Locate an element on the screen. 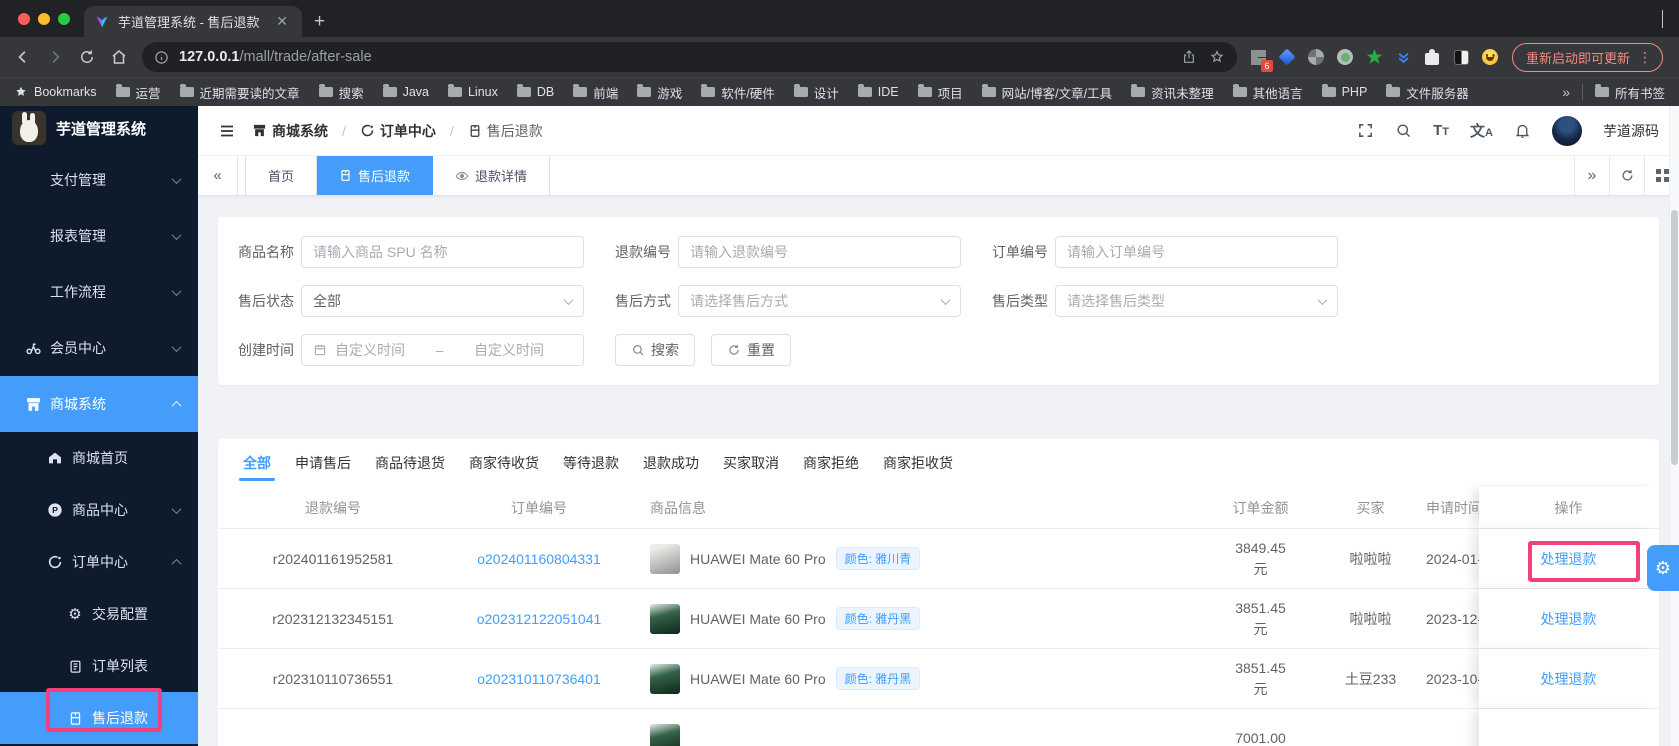 This screenshot has height=746, width=1679. browser-tab: 芋道管理系统 - 售后退款 ✕ is located at coordinates (193, 21).